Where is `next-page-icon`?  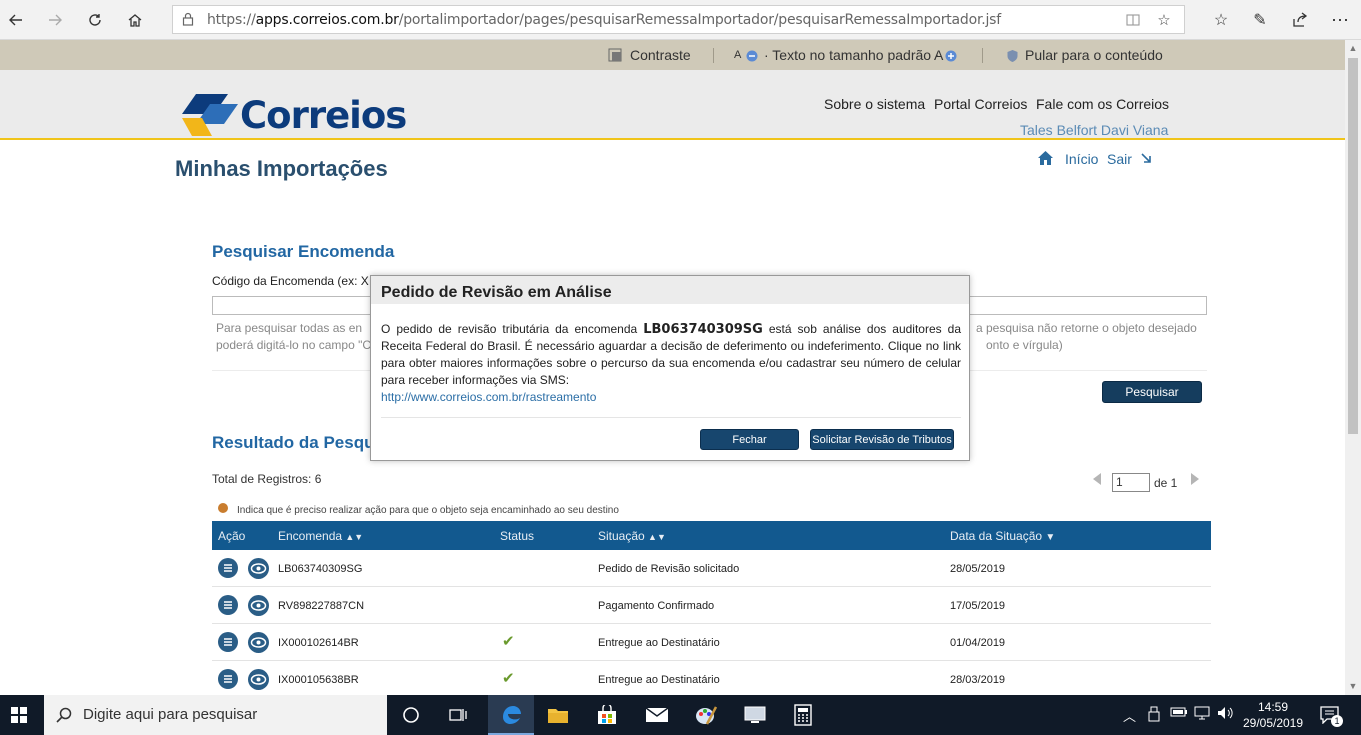
next-page-icon is located at coordinates (1195, 480).